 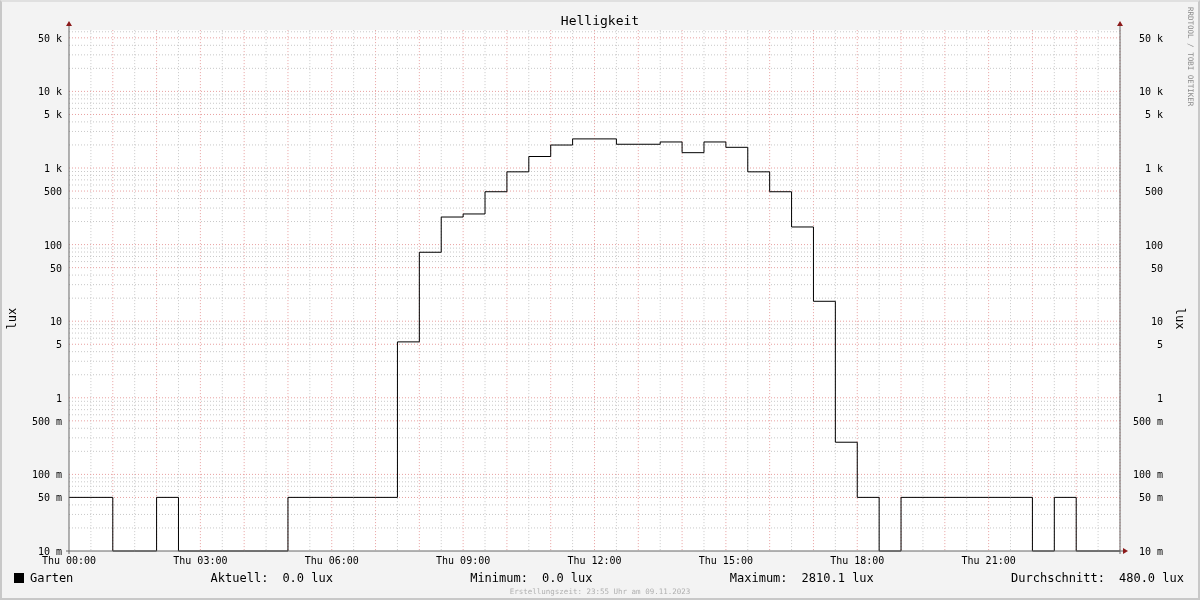 What do you see at coordinates (331, 560) in the screenshot?
I see `x-tick-label: Thu 06:00` at bounding box center [331, 560].